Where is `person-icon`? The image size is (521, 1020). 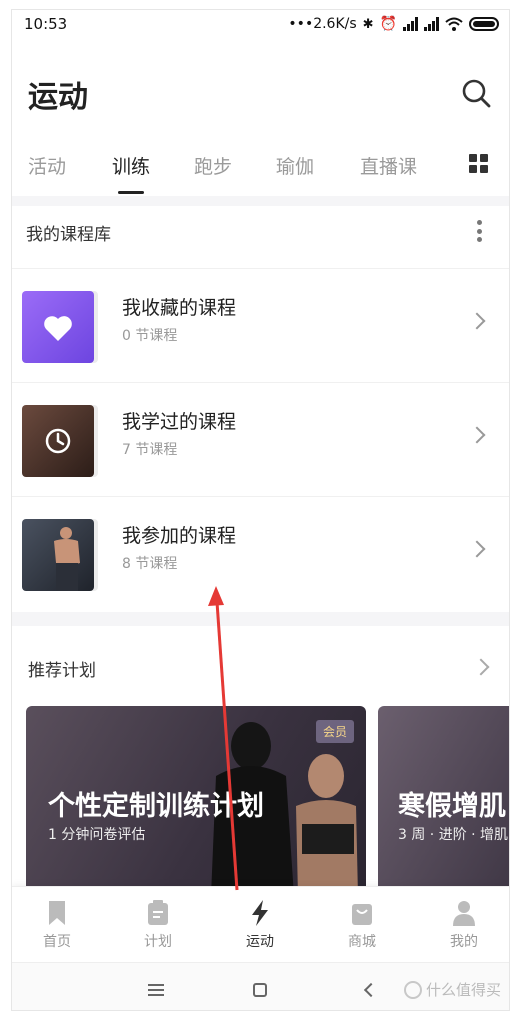
person-icon is located at coordinates (464, 913).